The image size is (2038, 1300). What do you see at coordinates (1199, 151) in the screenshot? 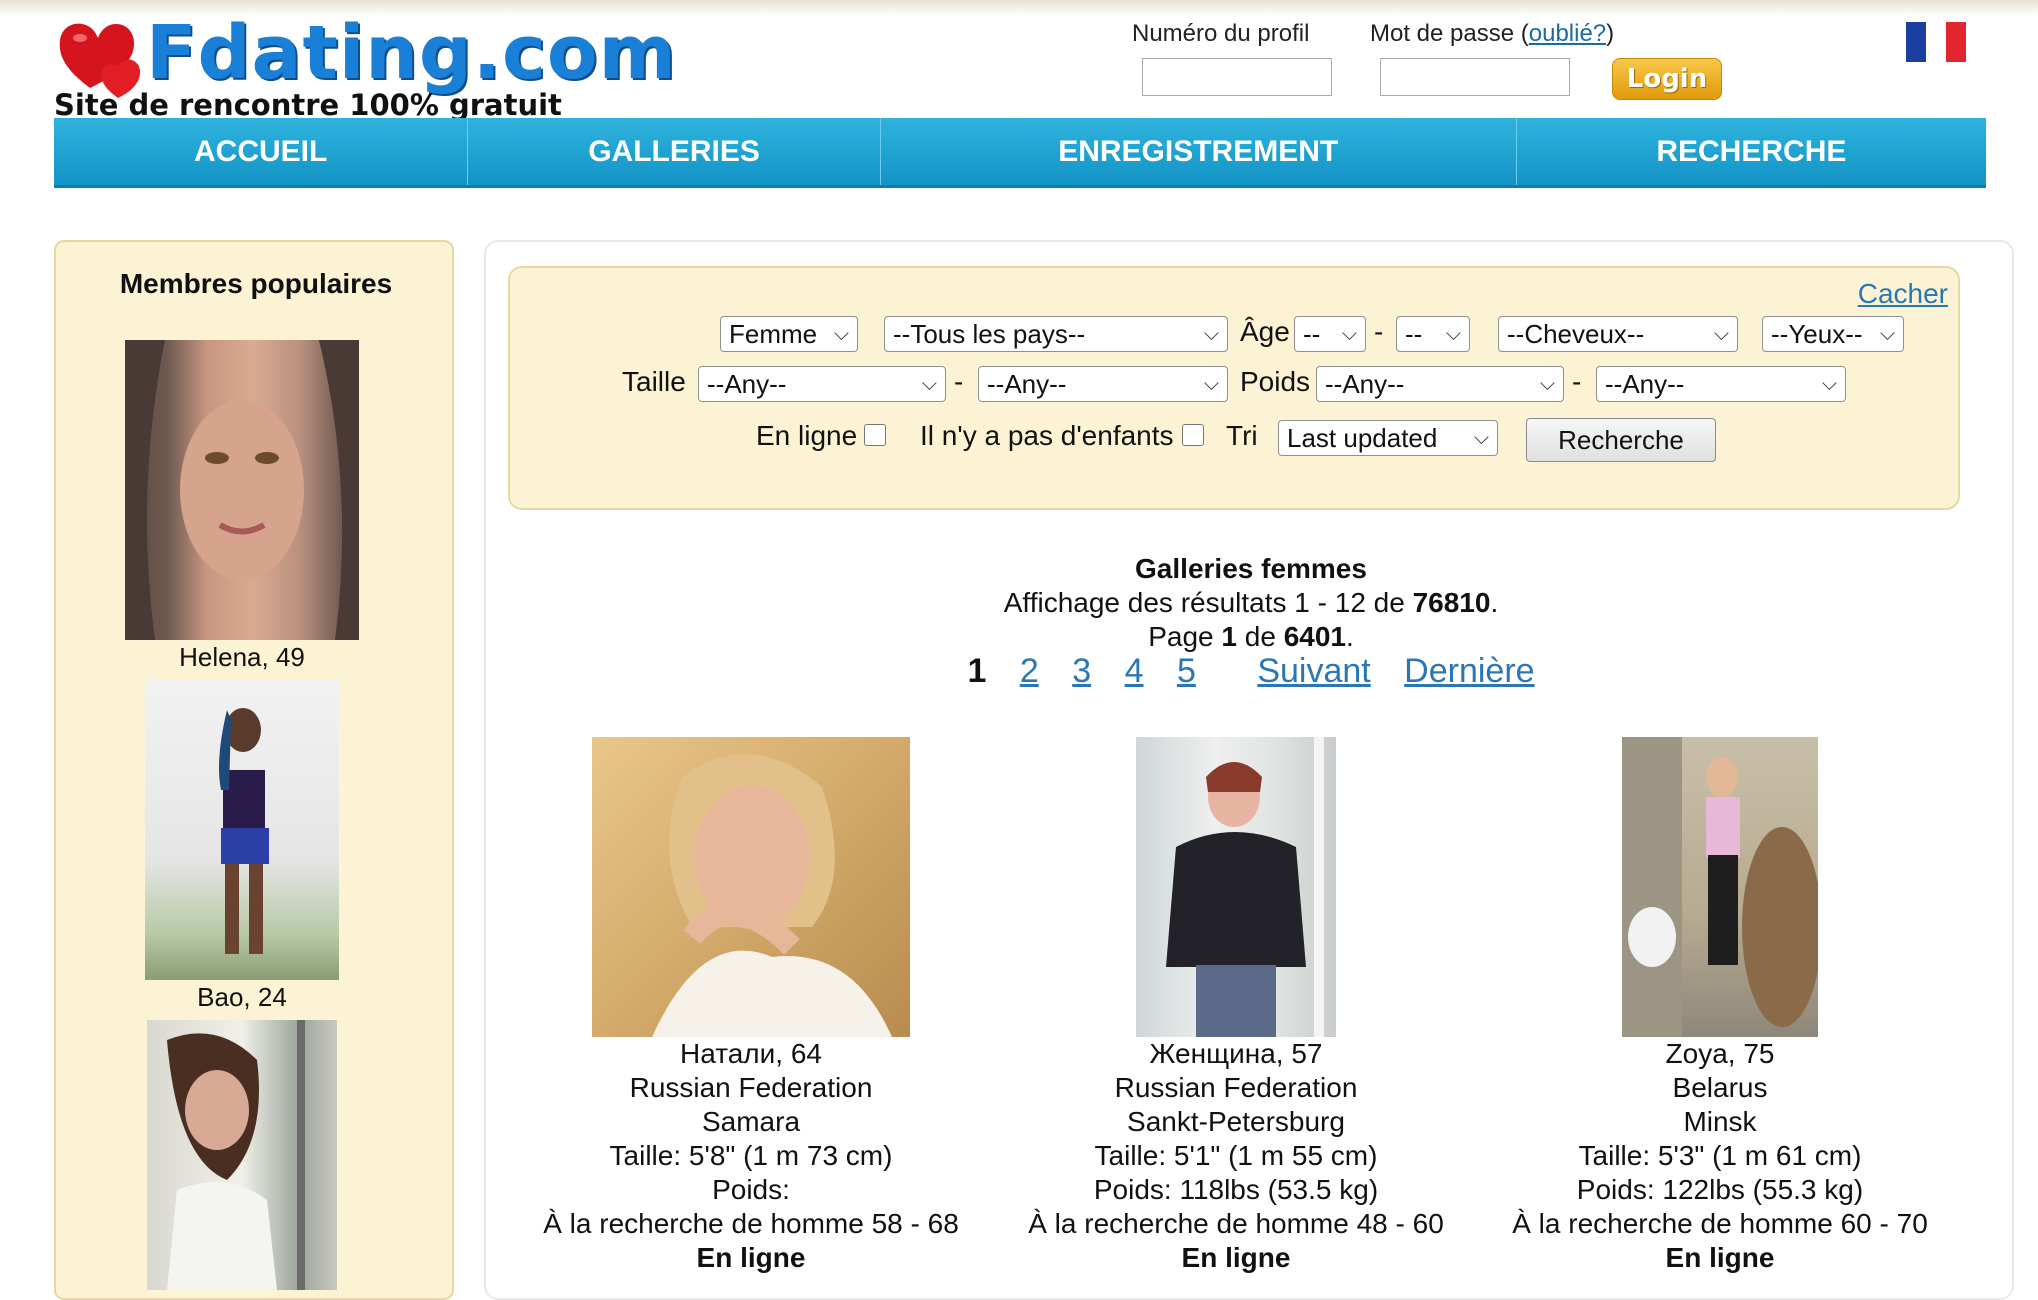
I see `nav-enregistrement: ENREGISTREMENT` at bounding box center [1199, 151].